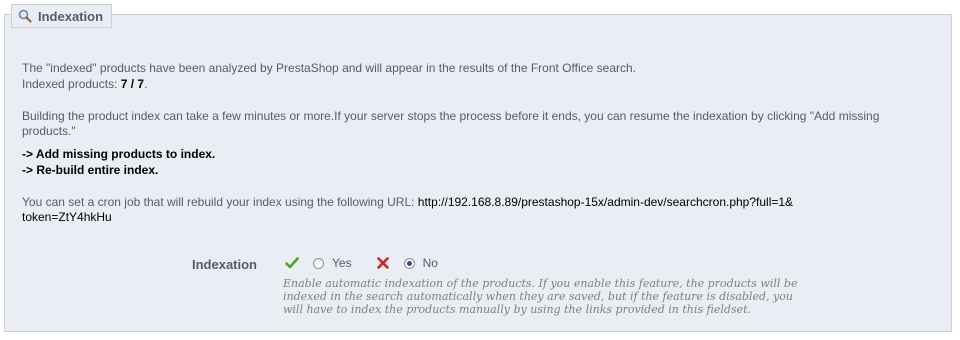  I want to click on cron-url-token: token=ZtY4hkHu, so click(67, 217).